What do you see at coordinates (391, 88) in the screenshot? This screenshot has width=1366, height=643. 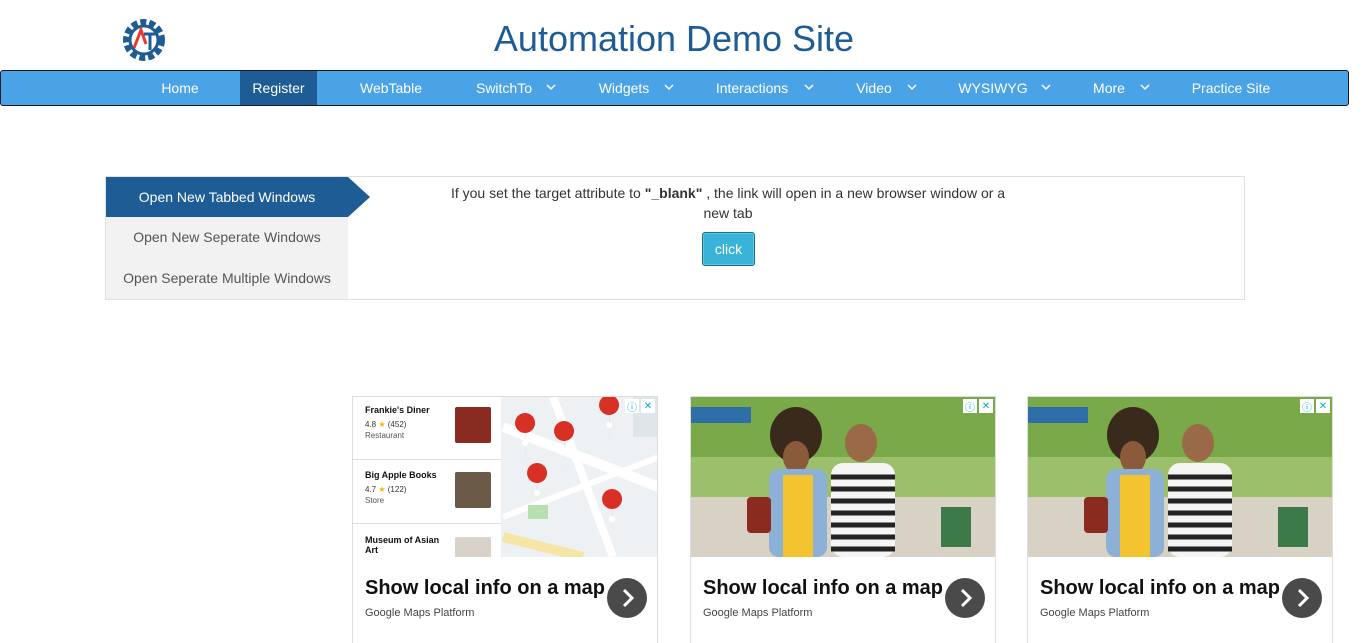 I see `nav-webtable: WebTable` at bounding box center [391, 88].